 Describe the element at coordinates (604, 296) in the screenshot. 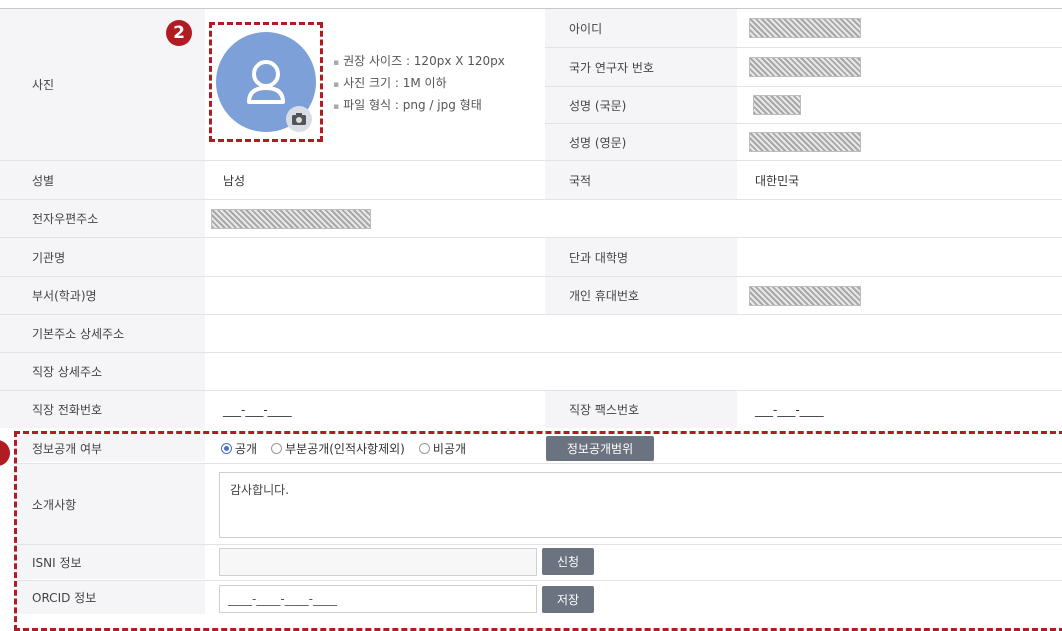

I see `mobile-label: 개인 휴대번호` at that location.